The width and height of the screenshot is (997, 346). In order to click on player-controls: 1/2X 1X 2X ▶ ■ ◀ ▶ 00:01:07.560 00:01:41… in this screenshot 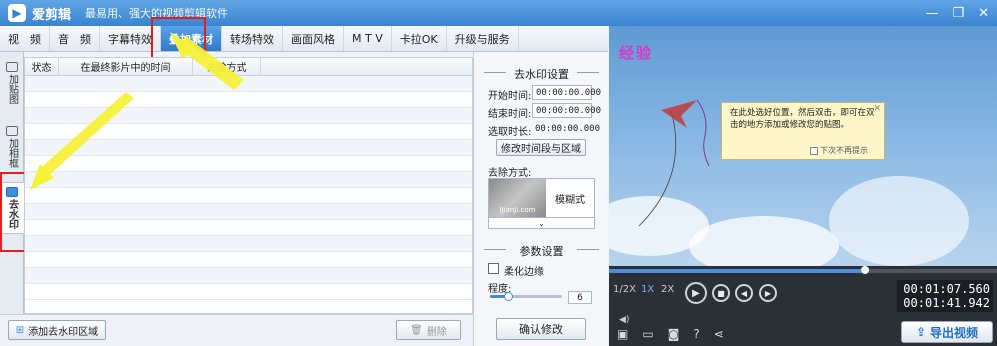, I will do `click(803, 306)`.